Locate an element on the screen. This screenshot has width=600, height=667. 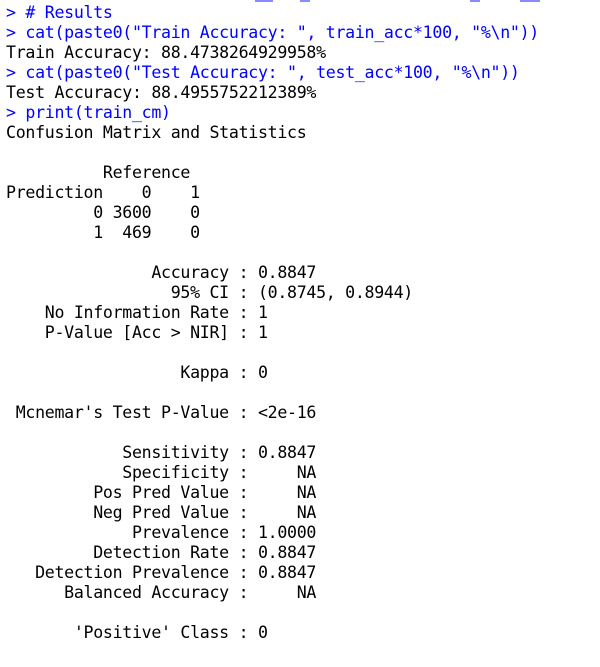
console-output-line: 'Positive' Class : 0 is located at coordinates (137, 632).